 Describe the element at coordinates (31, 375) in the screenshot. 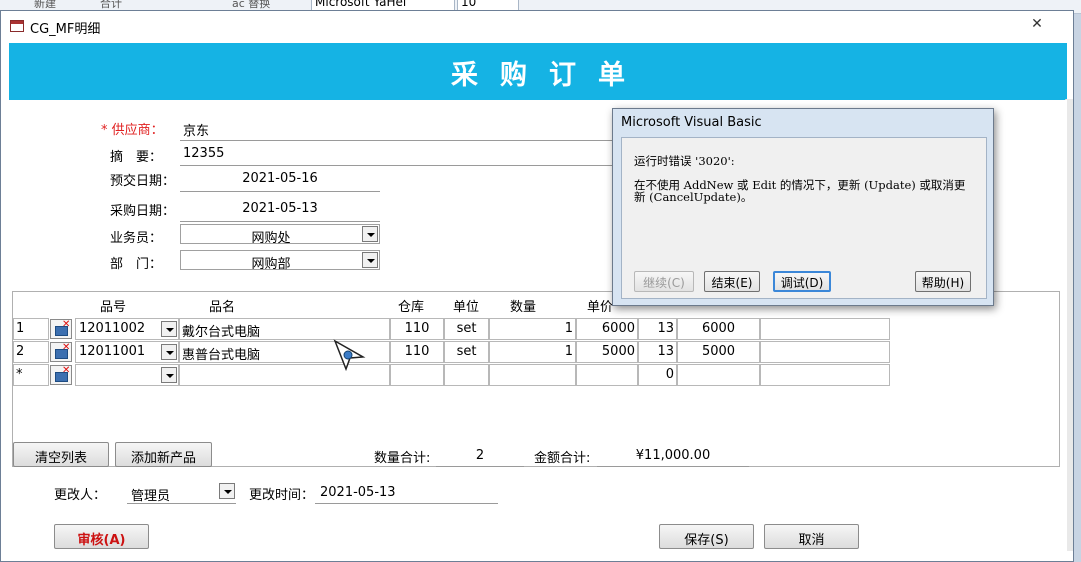

I see `new-row-selector: *` at that location.